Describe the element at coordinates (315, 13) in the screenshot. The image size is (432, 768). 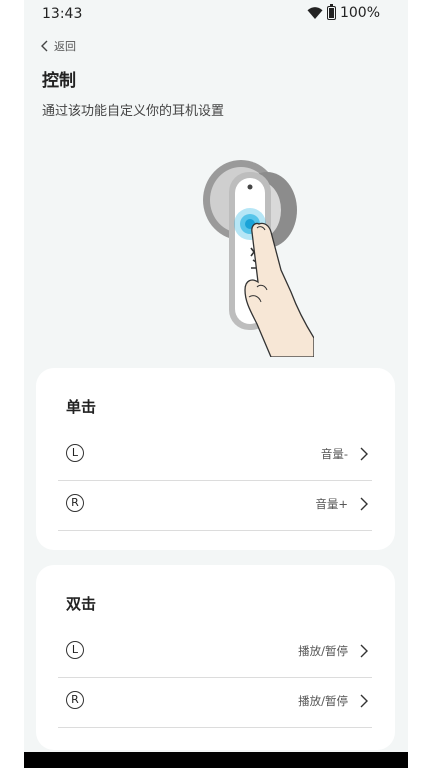
I see `wifi-icon` at that location.